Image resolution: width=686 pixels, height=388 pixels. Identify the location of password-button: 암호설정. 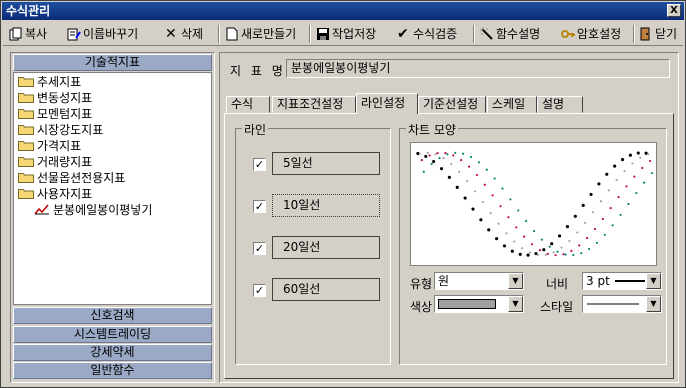
(591, 34).